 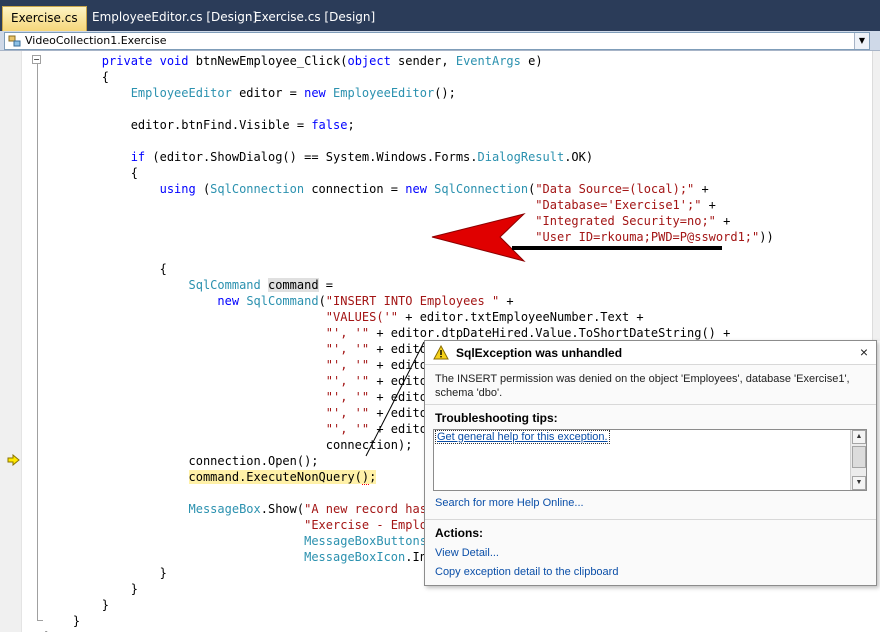 What do you see at coordinates (174, 18) in the screenshot?
I see `tab-employeeeditor-design: EmployeeEditor.cs [Design]` at bounding box center [174, 18].